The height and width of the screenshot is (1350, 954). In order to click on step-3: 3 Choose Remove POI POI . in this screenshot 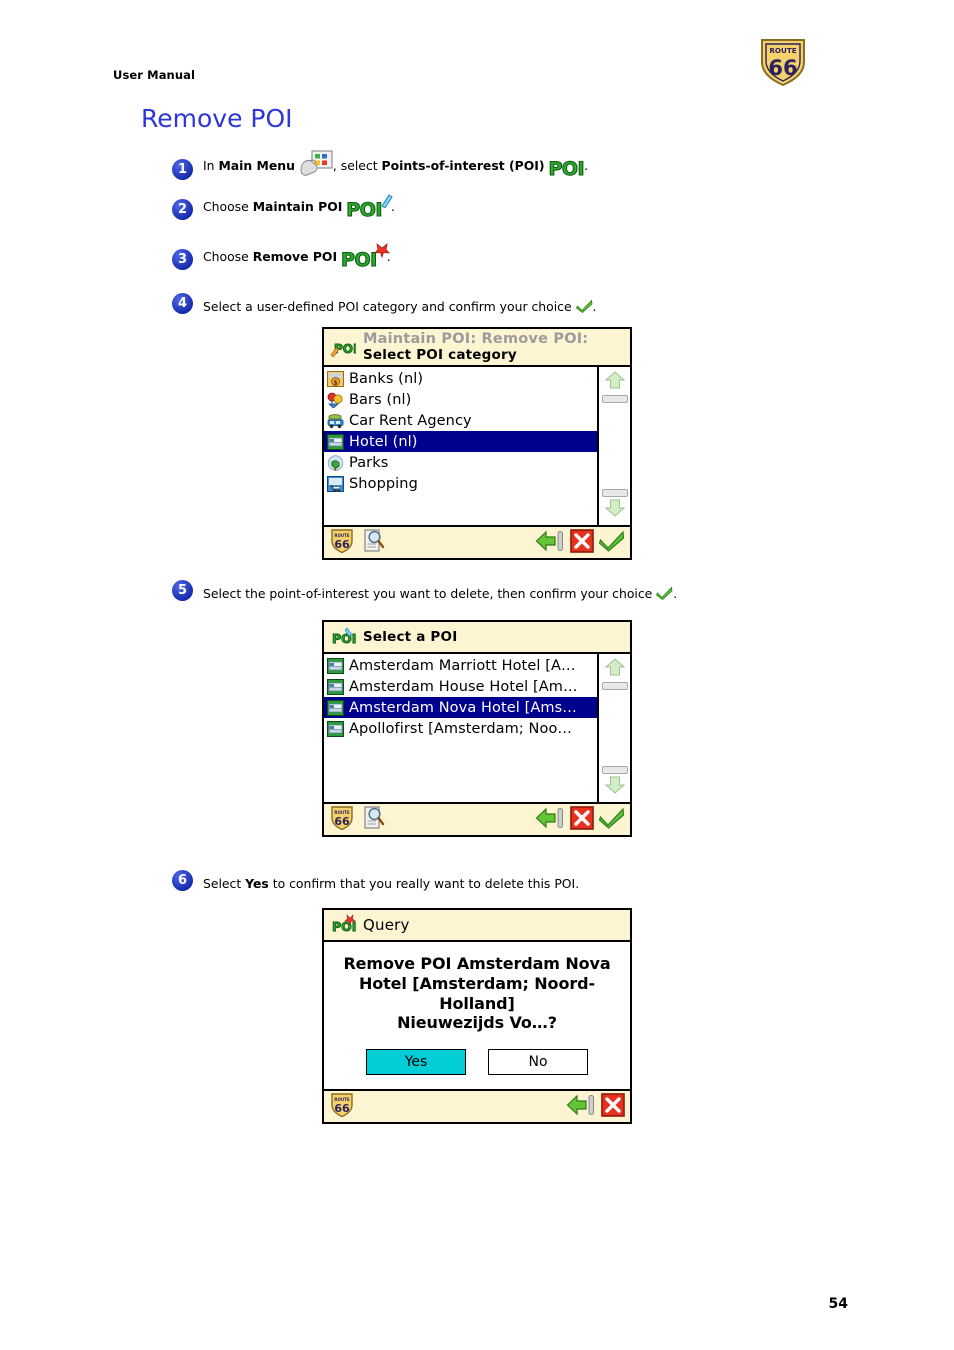, I will do `click(281, 257)`.